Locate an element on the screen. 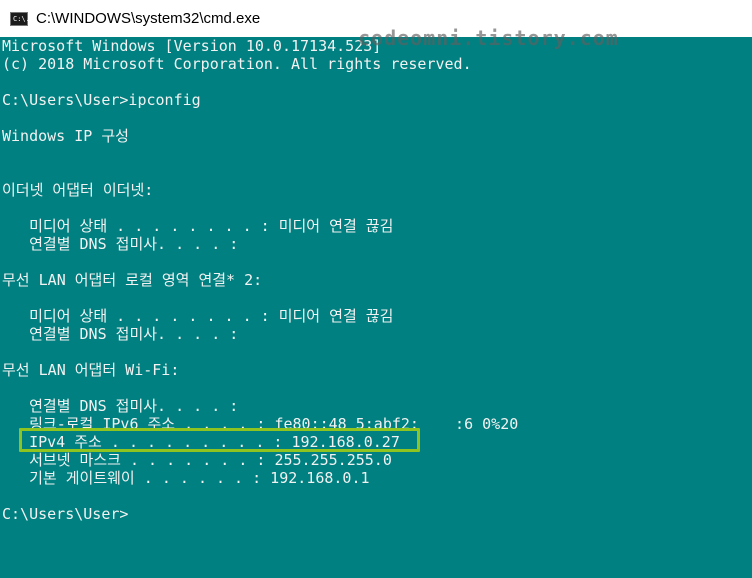 The image size is (752, 578). window-title: C:\WINDOWS\system32\cmd.exe is located at coordinates (148, 18).